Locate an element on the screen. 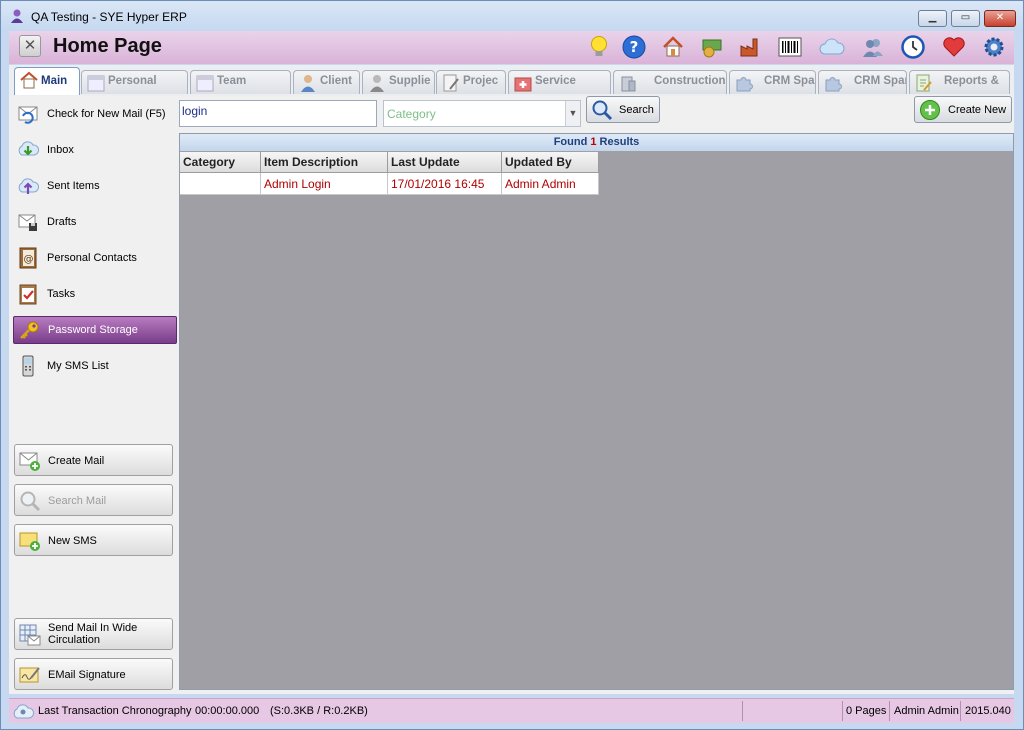  cell-item-description: Admin Login is located at coordinates (324, 184).